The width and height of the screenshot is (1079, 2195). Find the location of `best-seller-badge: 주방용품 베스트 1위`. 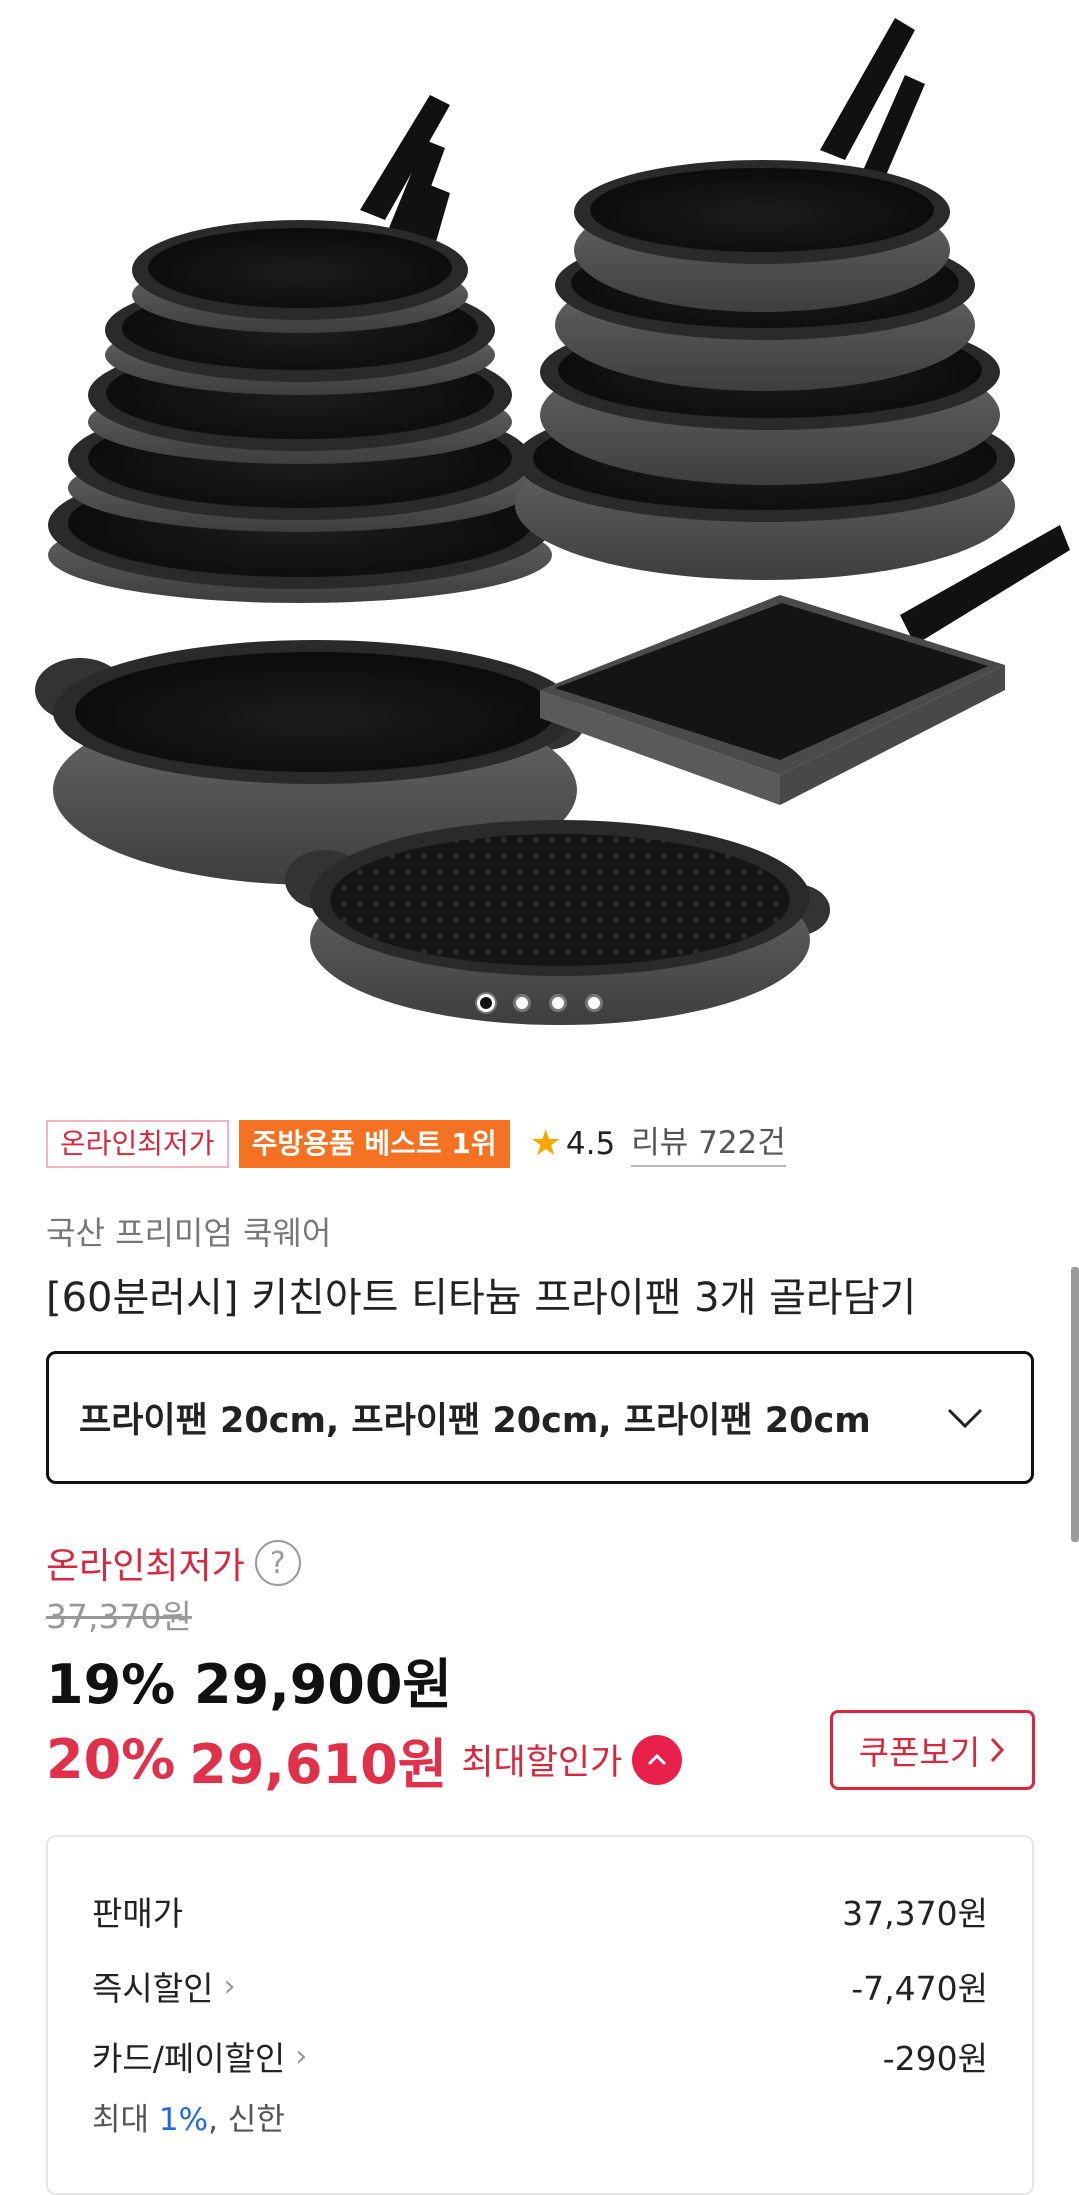

best-seller-badge: 주방용품 베스트 1위 is located at coordinates (374, 1144).